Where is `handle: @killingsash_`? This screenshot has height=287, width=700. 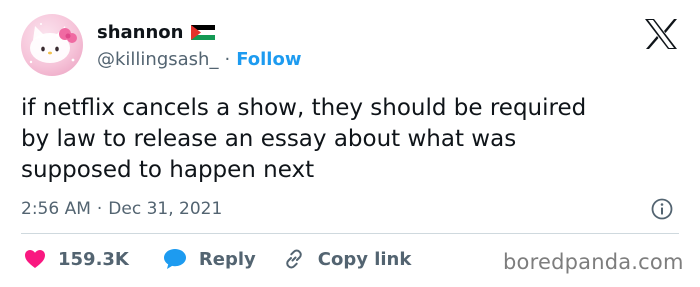
handle: @killingsash_ is located at coordinates (157, 59).